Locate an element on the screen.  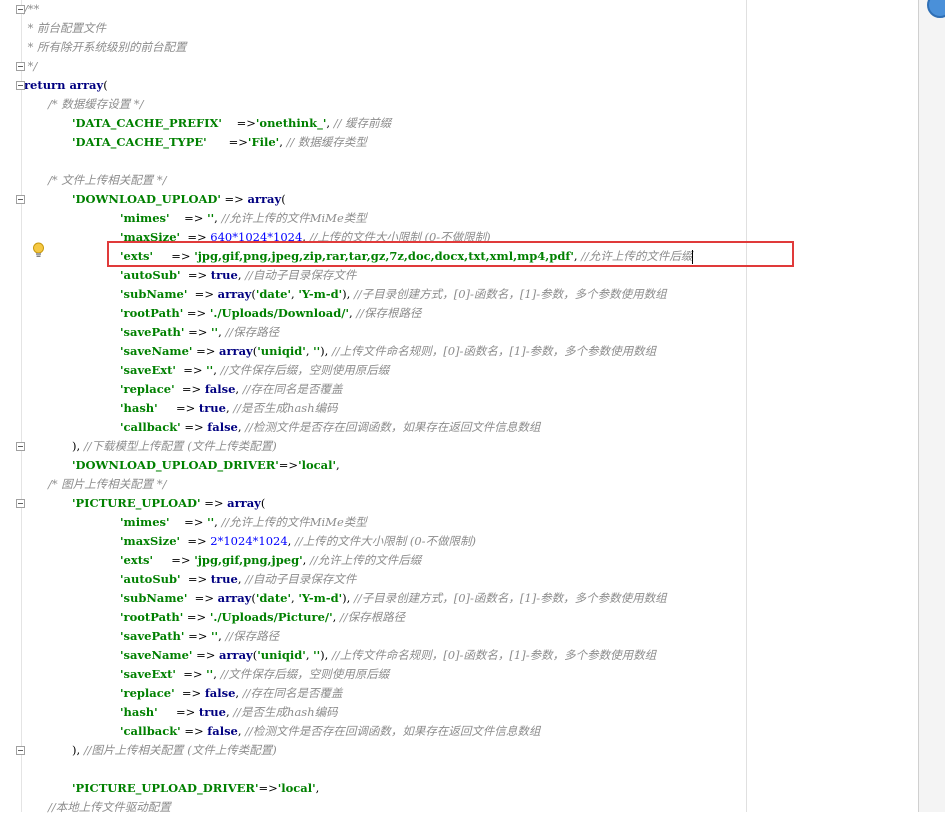
code-line: /** is located at coordinates (31, 9).